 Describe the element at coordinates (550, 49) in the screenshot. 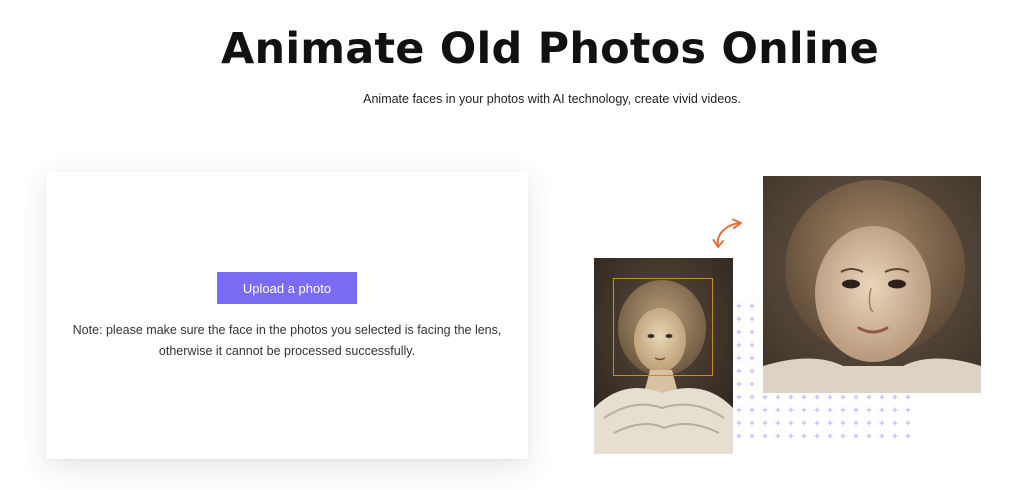

I see `page-title: Animate Old Photos Online` at that location.